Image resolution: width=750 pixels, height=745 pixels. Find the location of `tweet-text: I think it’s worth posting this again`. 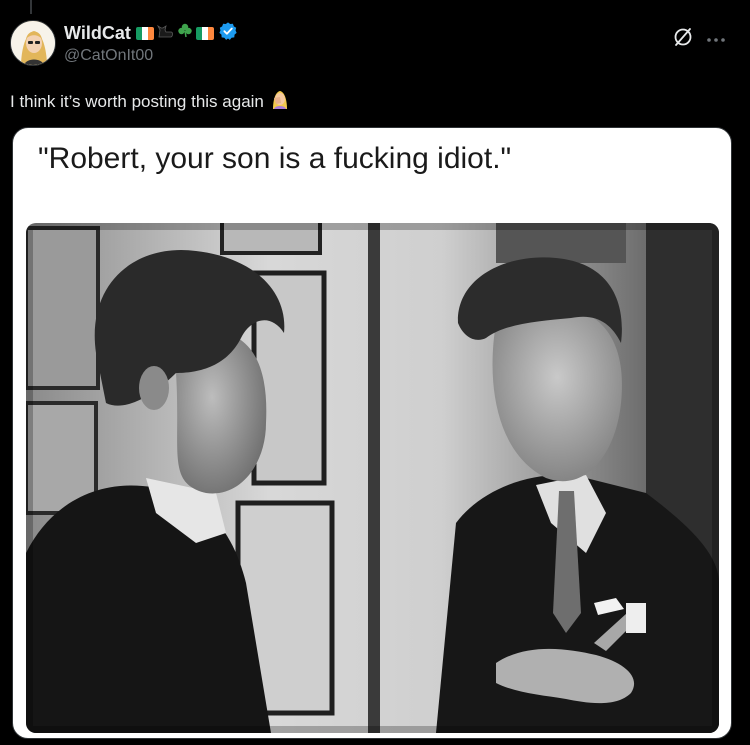

tweet-text: I think it’s worth posting this again is located at coordinates (150, 101).